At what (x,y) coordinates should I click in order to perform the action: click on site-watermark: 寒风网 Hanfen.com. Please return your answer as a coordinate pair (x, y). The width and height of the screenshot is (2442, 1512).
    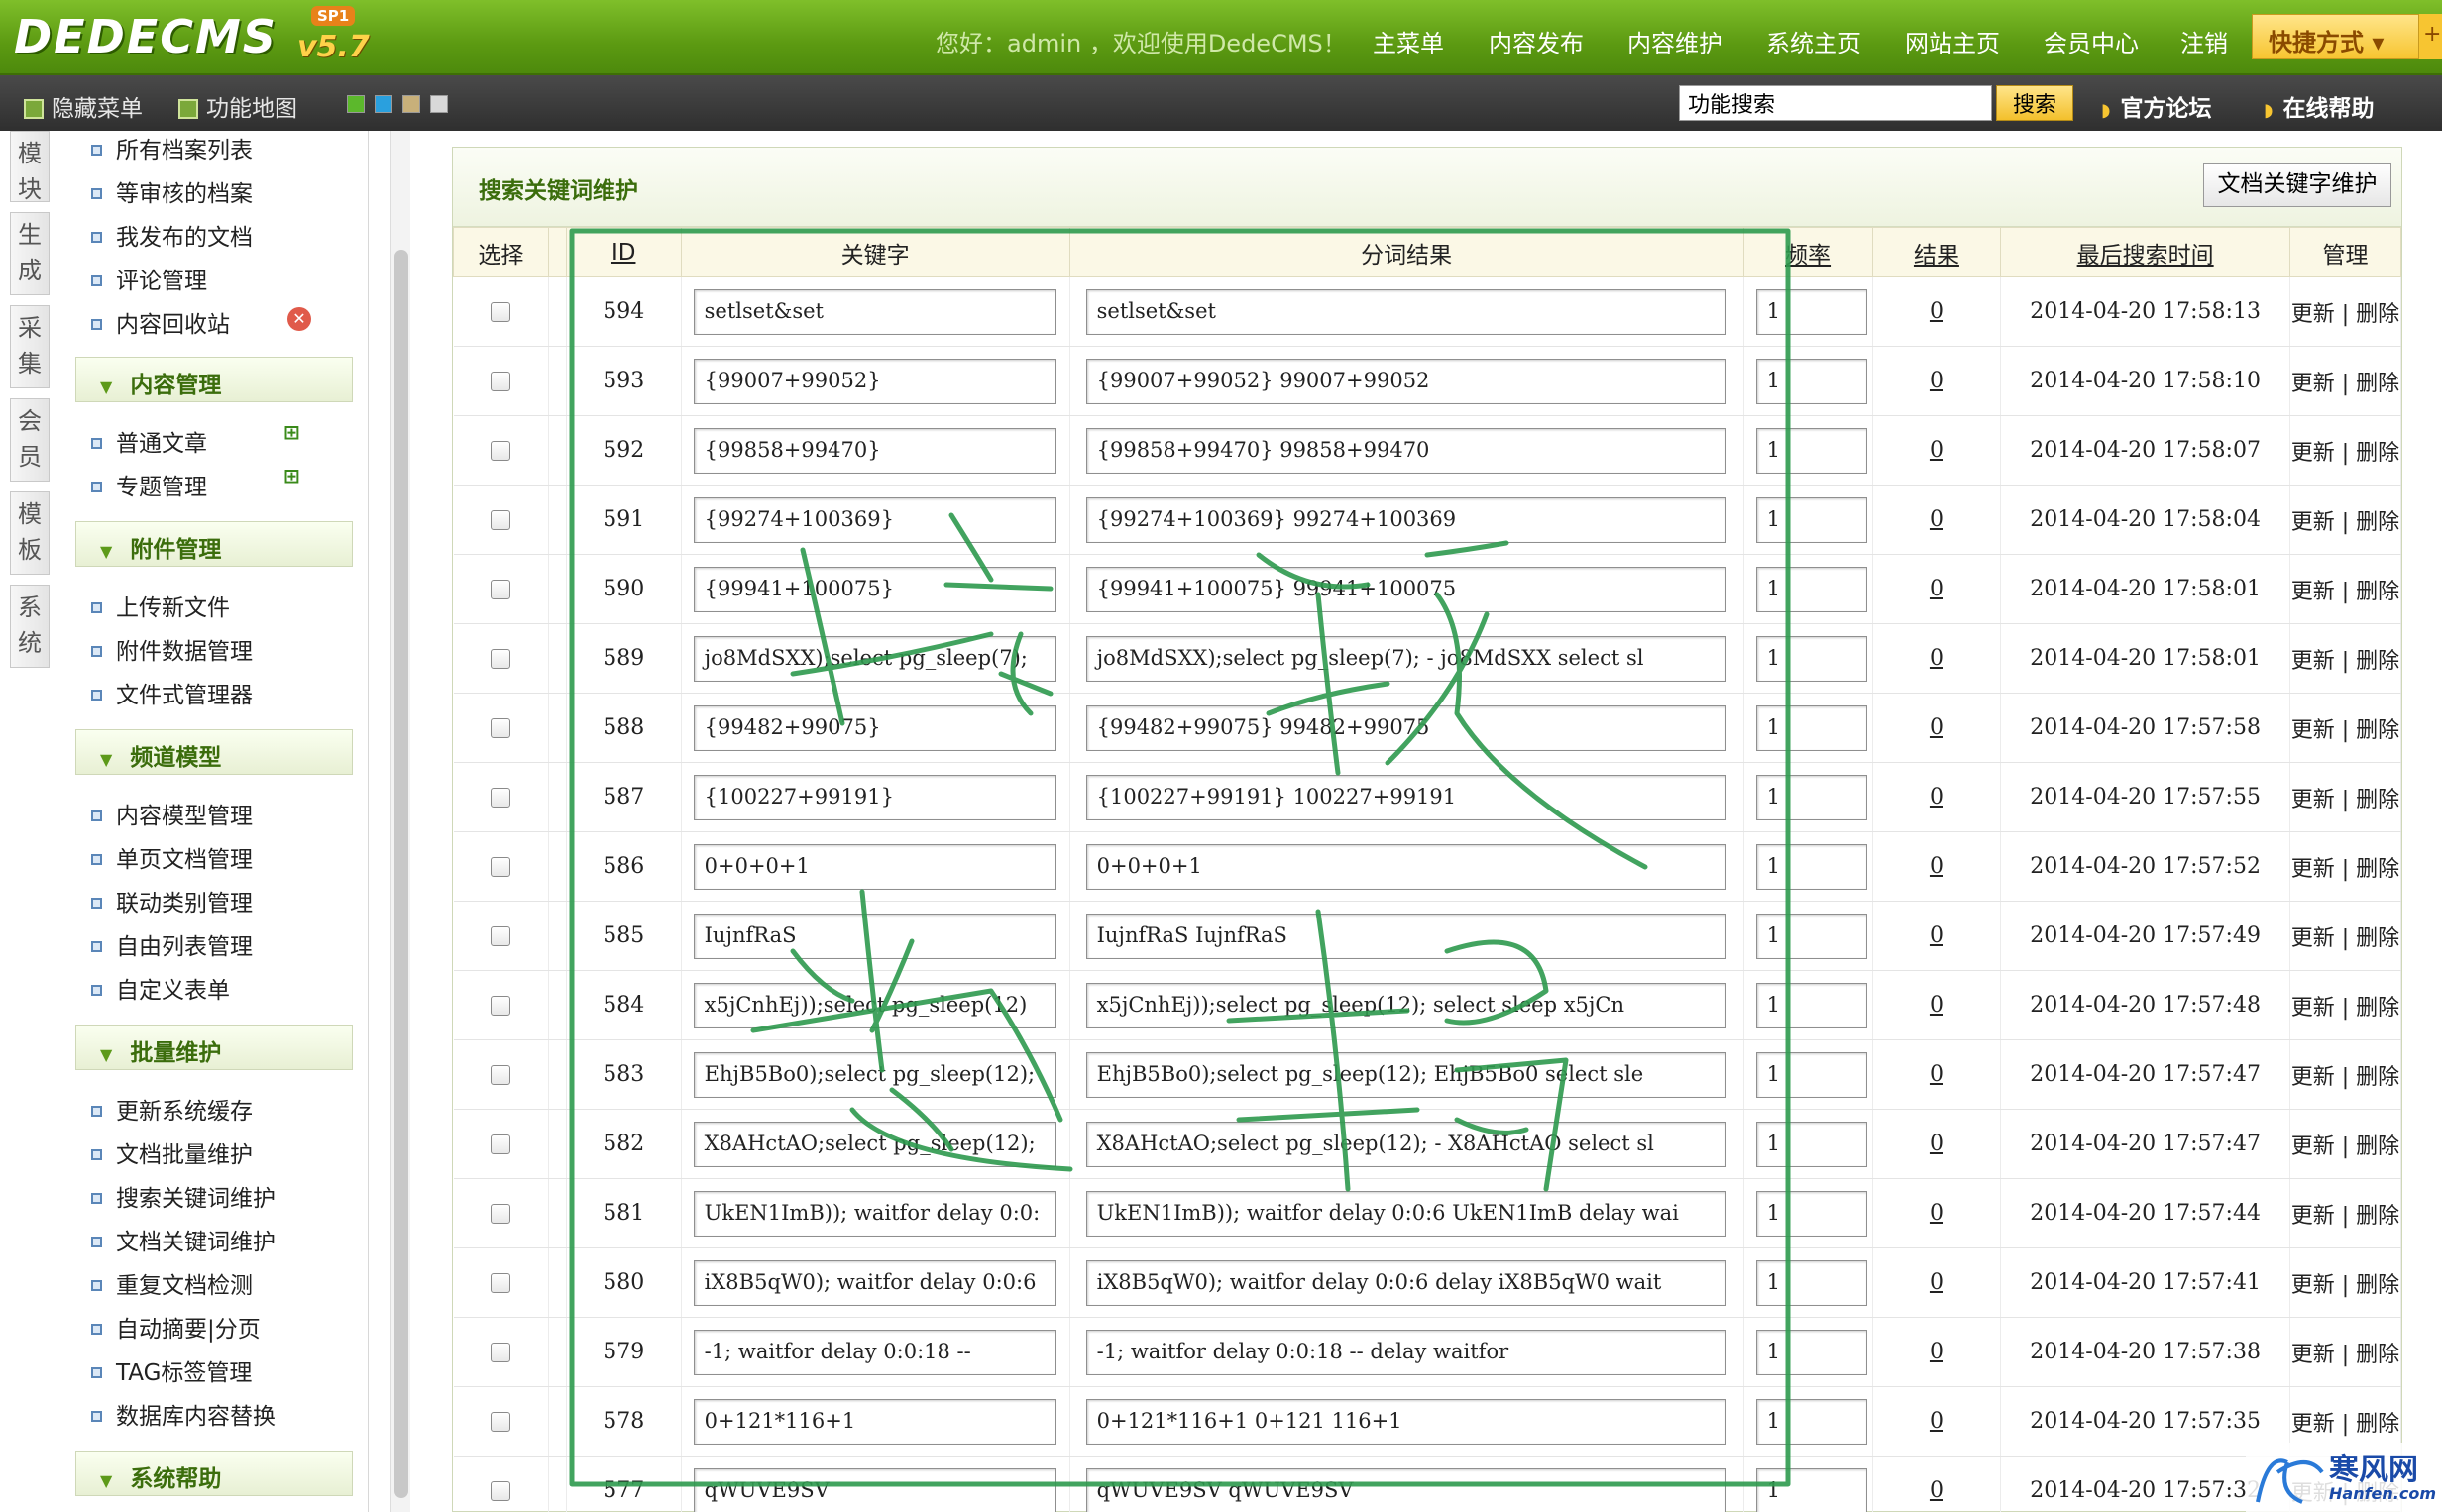
    Looking at the image, I should click on (2344, 1478).